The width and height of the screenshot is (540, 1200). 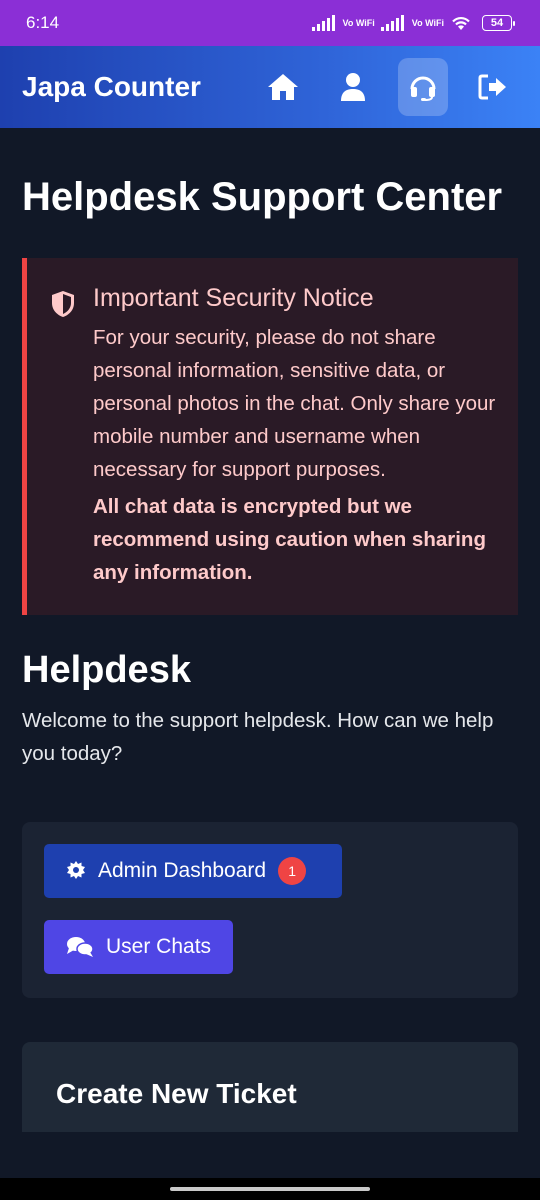 I want to click on battery-icon: 54, so click(x=498, y=23).